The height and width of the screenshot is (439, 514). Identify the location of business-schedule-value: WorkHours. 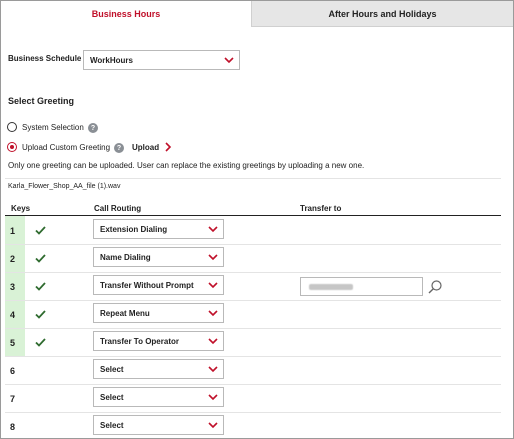
(111, 60).